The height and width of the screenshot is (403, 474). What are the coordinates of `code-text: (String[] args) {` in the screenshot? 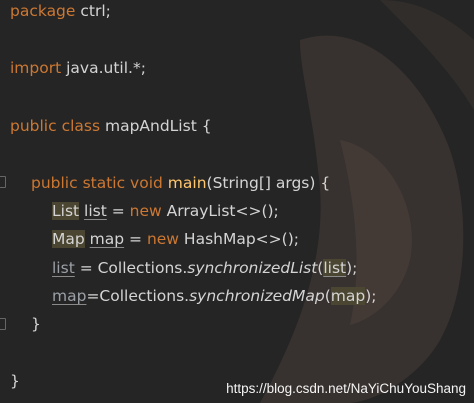 It's located at (268, 183).